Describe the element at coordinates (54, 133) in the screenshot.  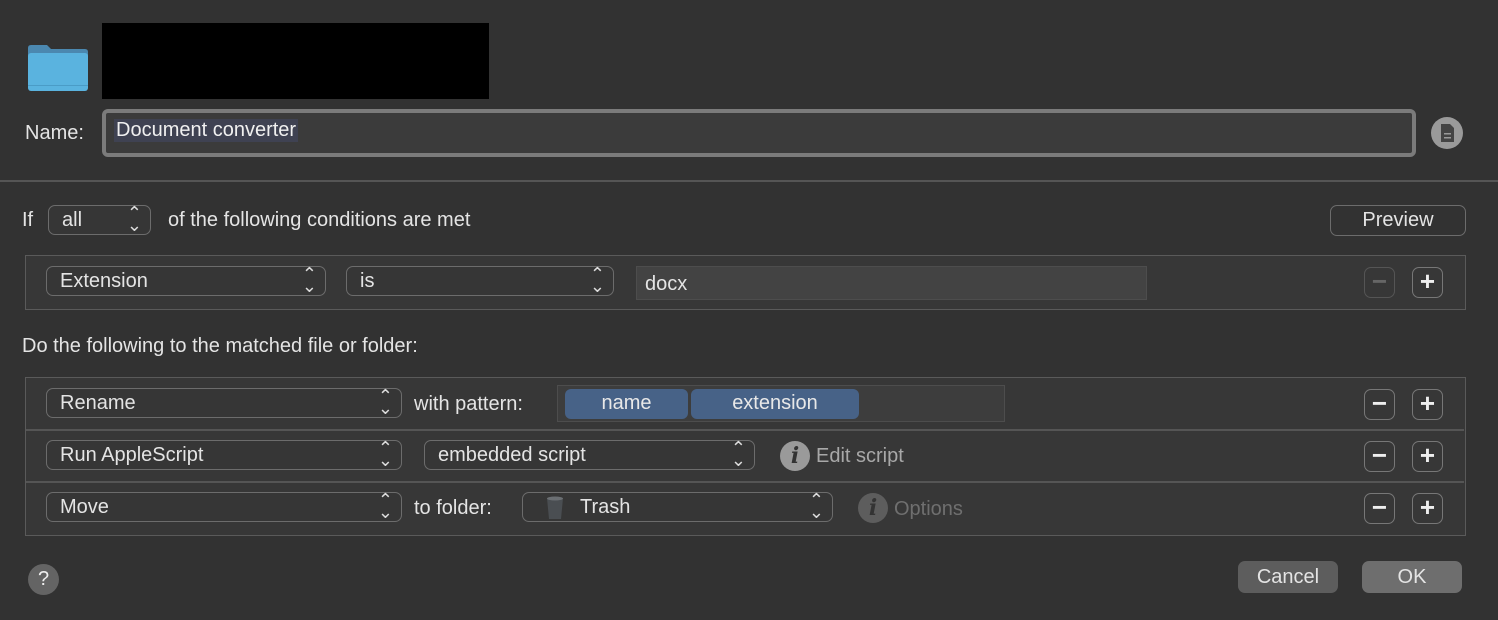
I see `name-label: Name:` at that location.